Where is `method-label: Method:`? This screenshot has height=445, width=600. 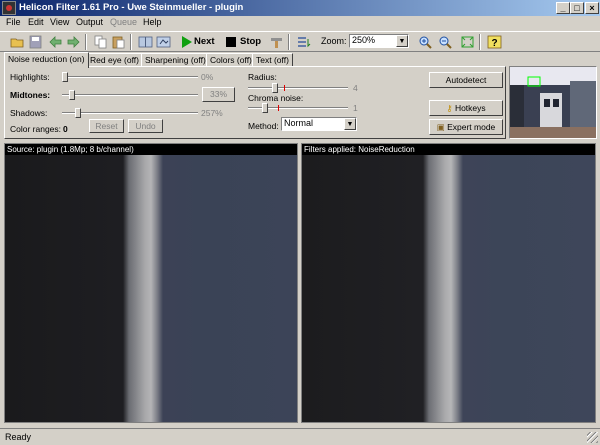
method-label: Method: is located at coordinates (263, 126).